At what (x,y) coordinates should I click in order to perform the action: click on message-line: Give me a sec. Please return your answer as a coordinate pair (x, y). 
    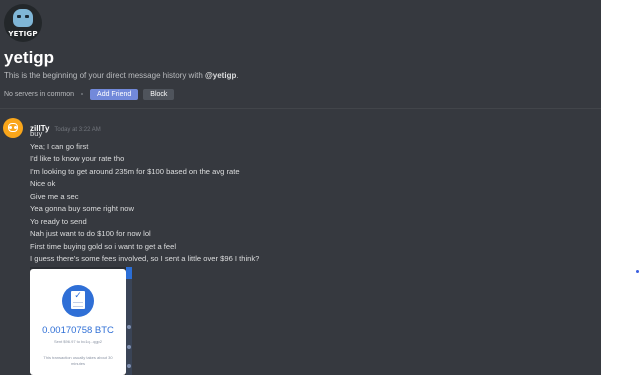
    Looking at the image, I should click on (54, 196).